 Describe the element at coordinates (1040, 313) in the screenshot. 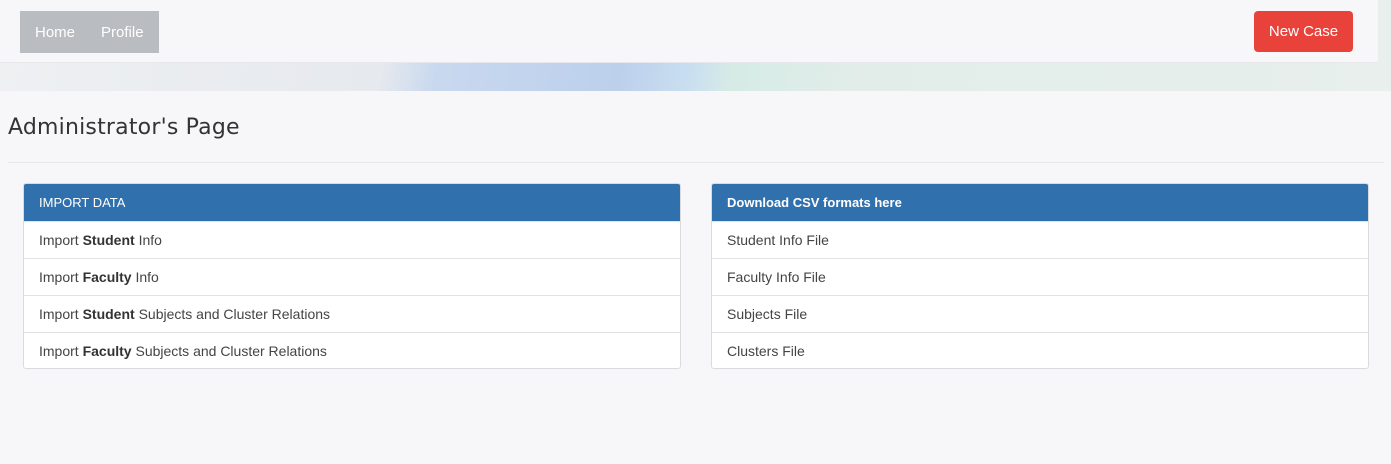

I see `subjects-file-link: Subjects File` at that location.